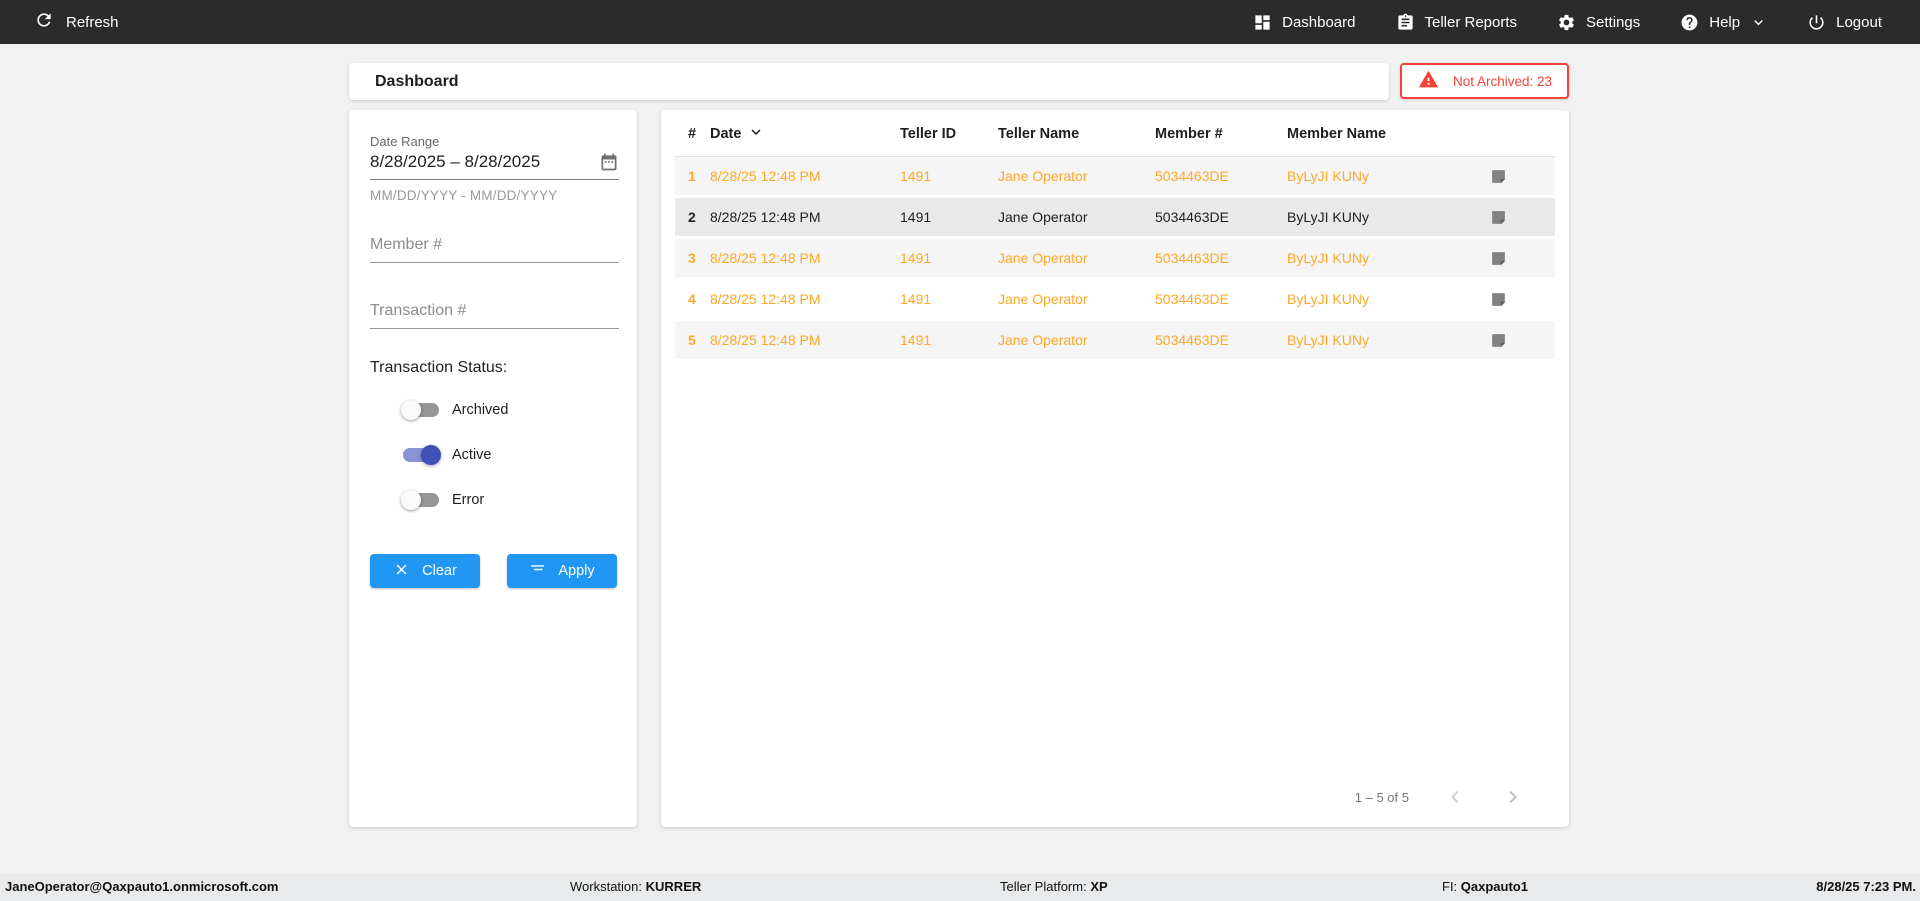  I want to click on chevron-down-icon, so click(1758, 22).